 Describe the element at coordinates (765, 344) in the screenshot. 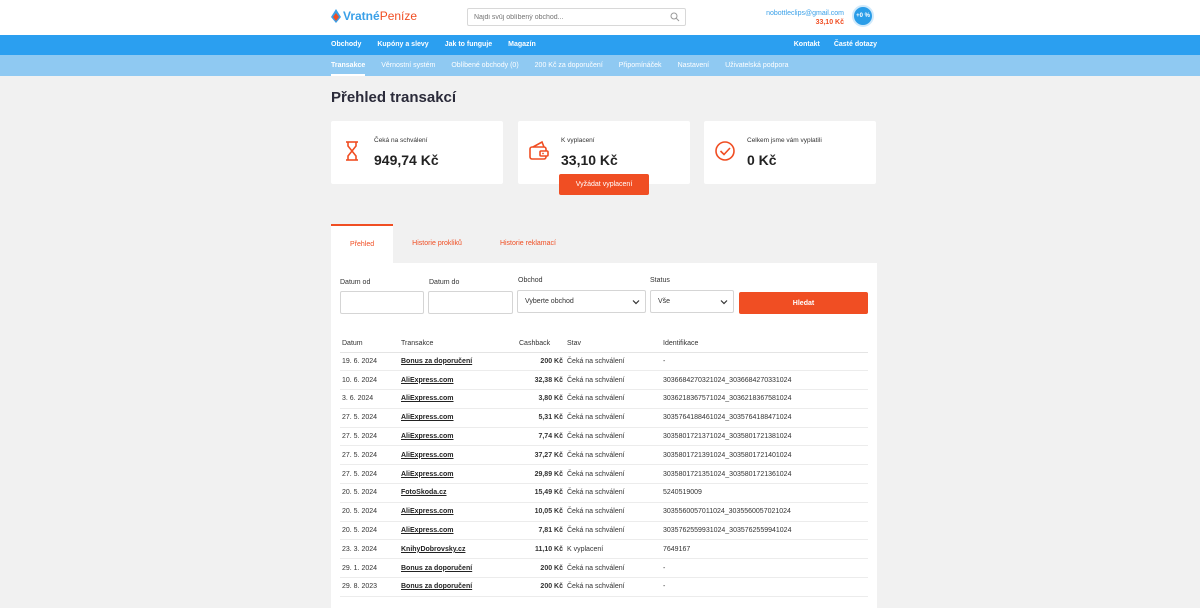

I see `col-header-identifikace: Identifikace` at that location.